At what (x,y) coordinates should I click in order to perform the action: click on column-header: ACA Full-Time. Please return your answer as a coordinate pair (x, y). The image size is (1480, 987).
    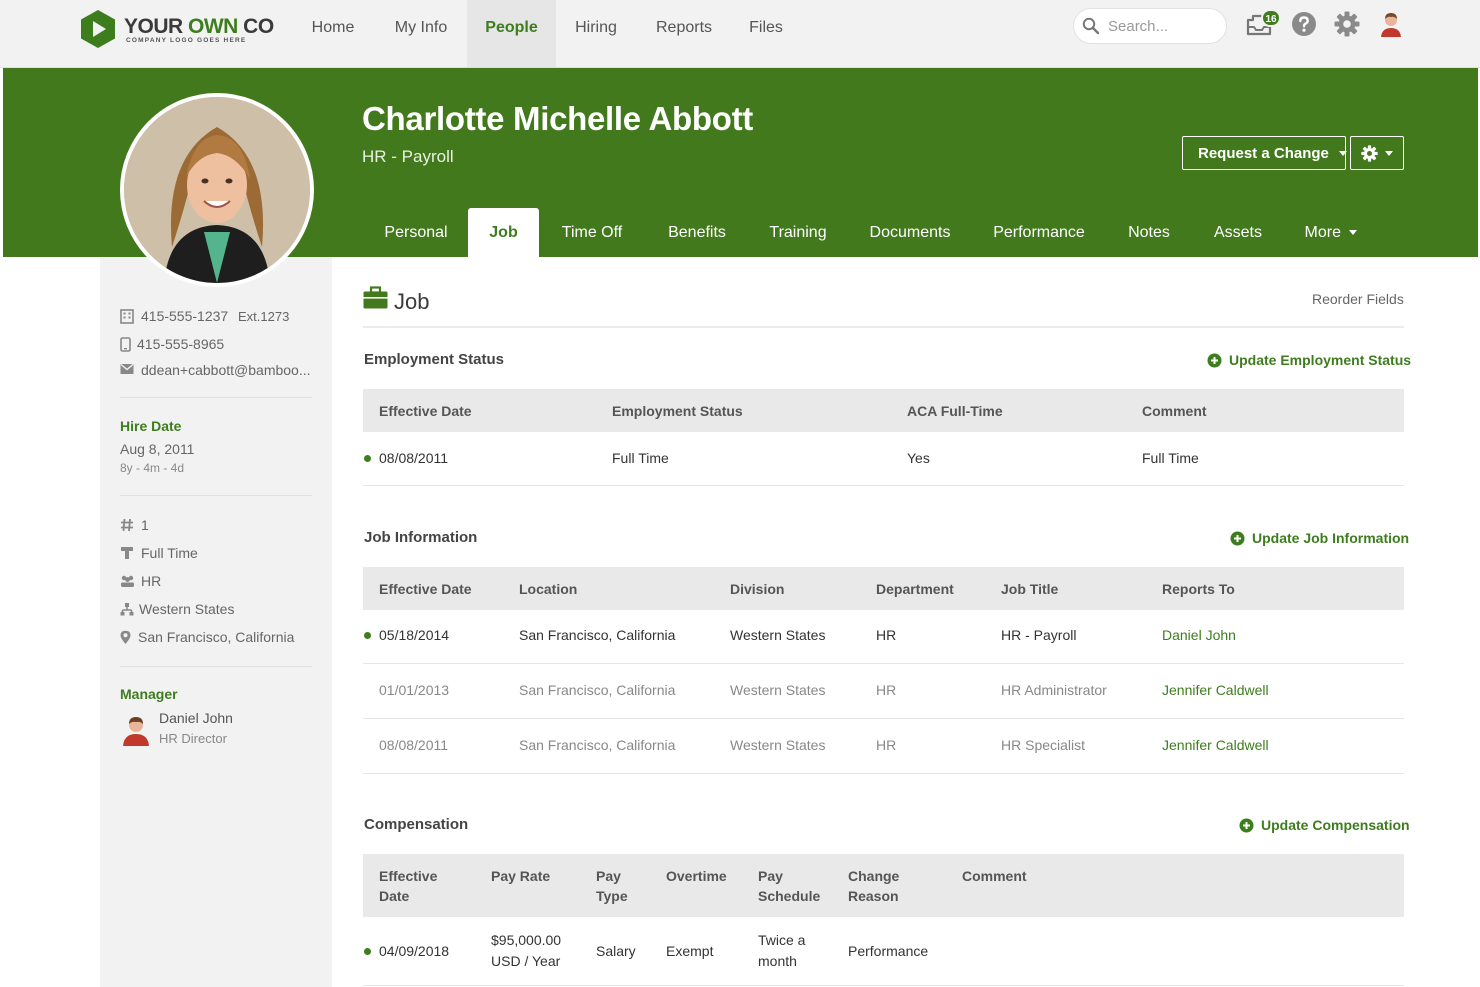
    Looking at the image, I should click on (955, 411).